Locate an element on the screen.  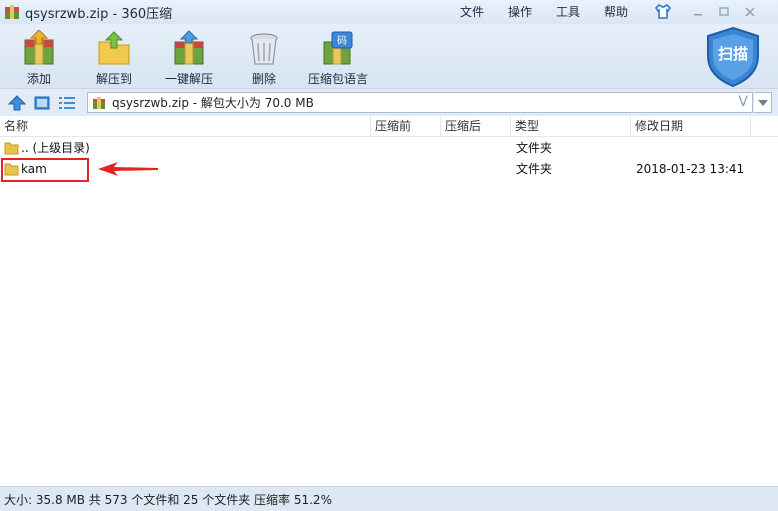
column-type: 类型 is located at coordinates (571, 126).